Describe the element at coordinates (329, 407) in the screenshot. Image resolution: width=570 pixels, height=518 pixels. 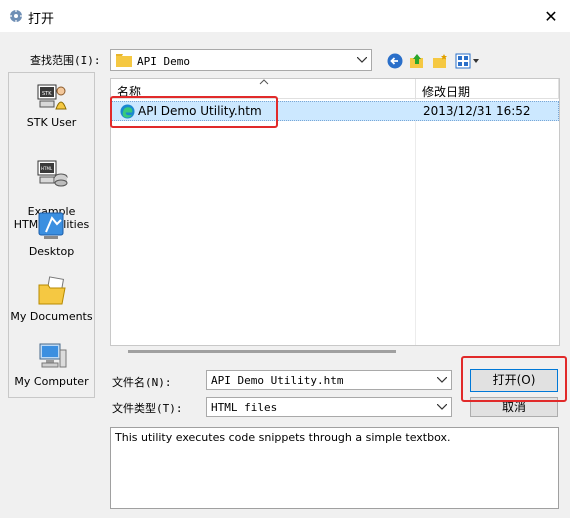
I see `filetype-dropdown: HTML files` at that location.